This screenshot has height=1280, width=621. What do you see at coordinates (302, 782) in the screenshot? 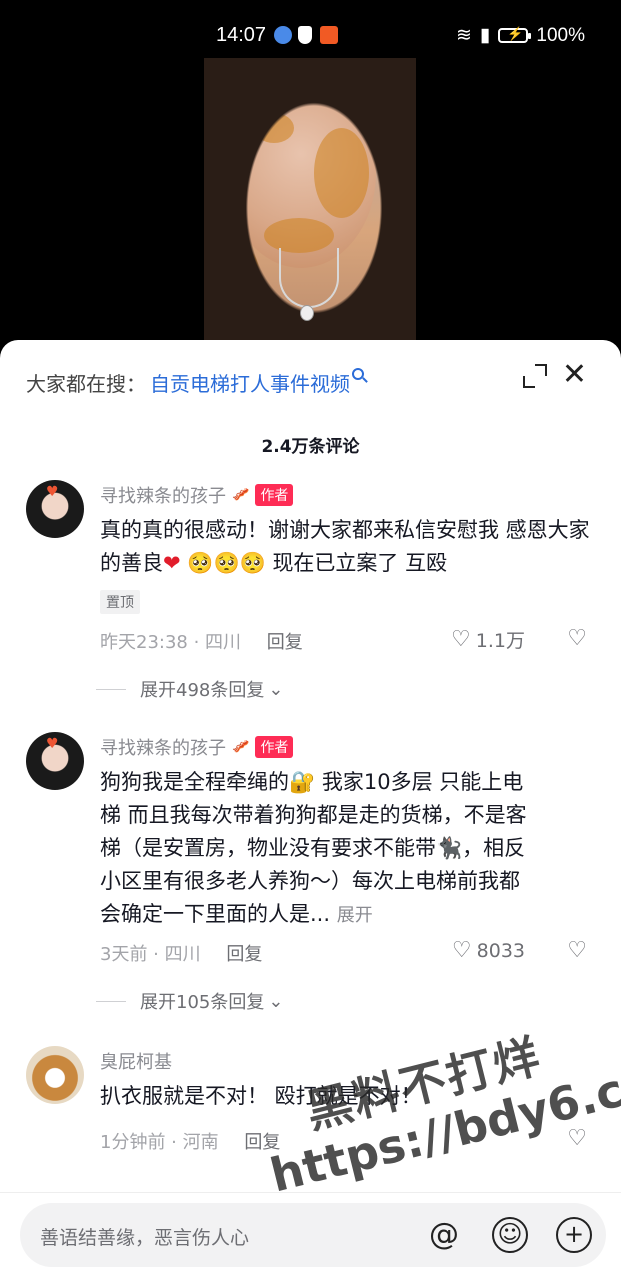
I see `lock-emoji-icon: 🔐` at bounding box center [302, 782].